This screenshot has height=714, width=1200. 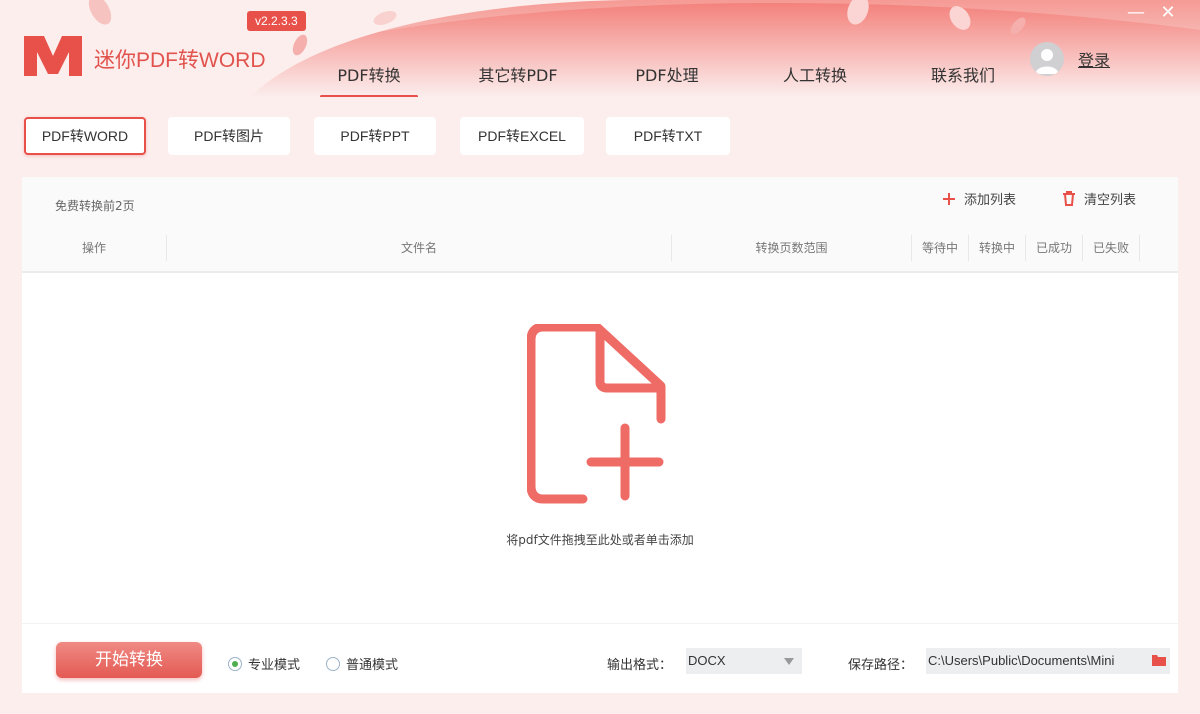 I want to click on column-header-succeeded: 已成功, so click(x=1054, y=248).